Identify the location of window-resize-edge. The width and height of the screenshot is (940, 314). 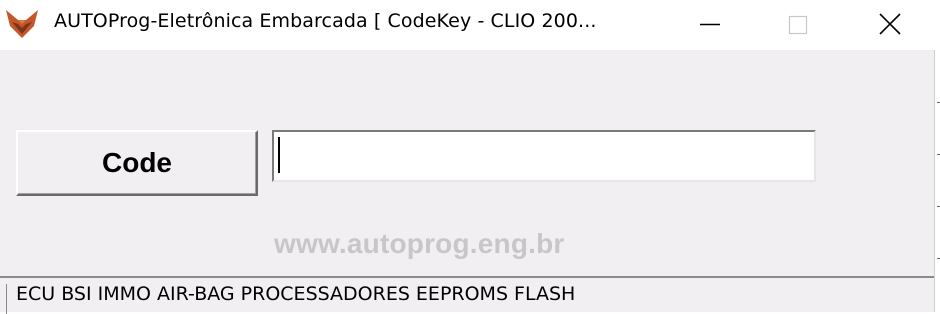
(937, 181).